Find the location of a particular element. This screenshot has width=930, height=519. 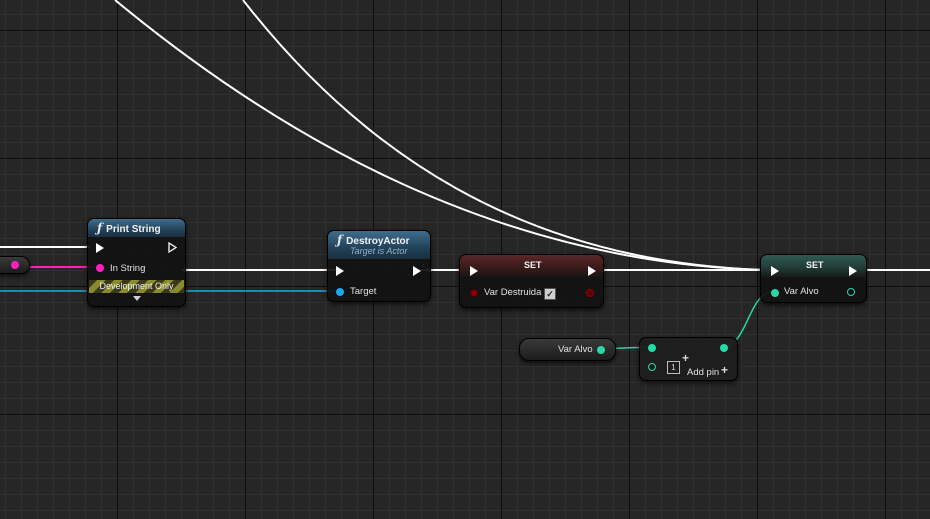

destroy-actor-title: ƒ DestroyActor is located at coordinates (373, 240).